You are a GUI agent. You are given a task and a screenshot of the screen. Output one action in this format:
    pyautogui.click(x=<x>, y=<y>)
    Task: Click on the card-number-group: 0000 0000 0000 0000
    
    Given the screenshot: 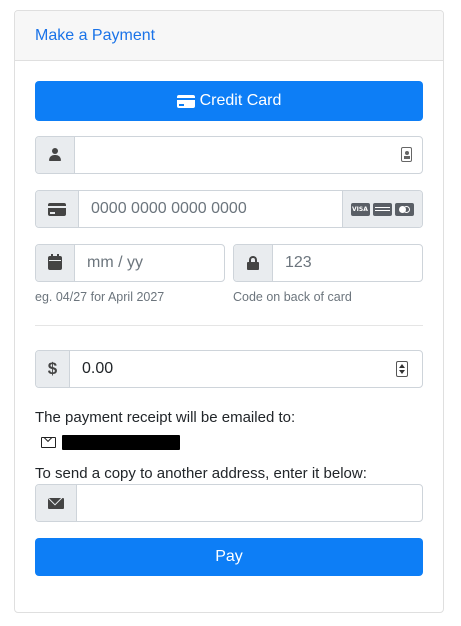 What is the action you would take?
    pyautogui.click(x=229, y=209)
    